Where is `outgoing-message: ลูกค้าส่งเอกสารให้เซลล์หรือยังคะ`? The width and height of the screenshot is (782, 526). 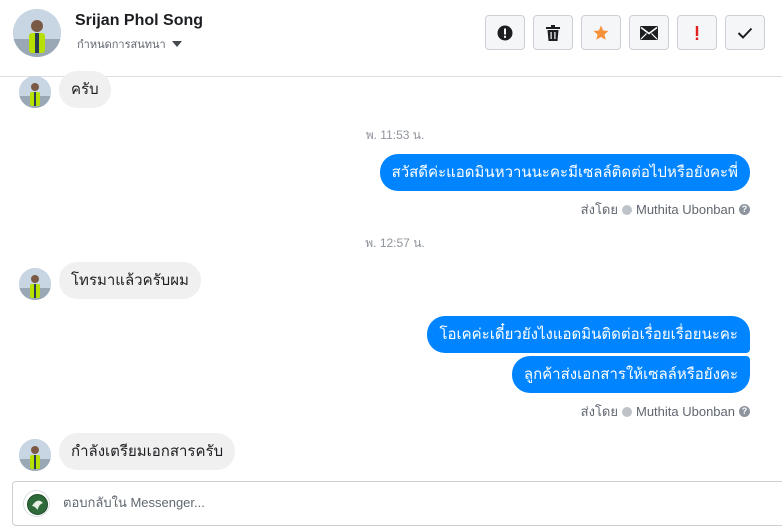
outgoing-message: ลูกค้าส่งเอกสารให้เซลล์หรือยังคะ is located at coordinates (630, 374).